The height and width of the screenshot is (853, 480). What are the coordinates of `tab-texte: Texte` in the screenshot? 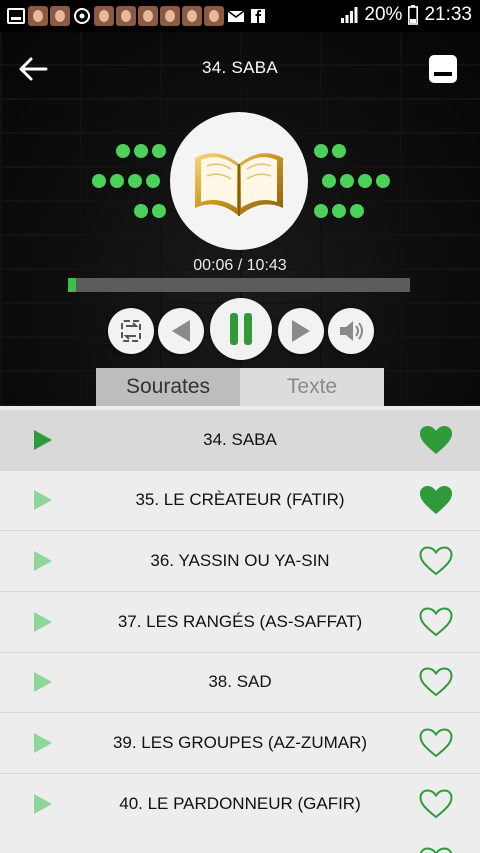 It's located at (312, 387).